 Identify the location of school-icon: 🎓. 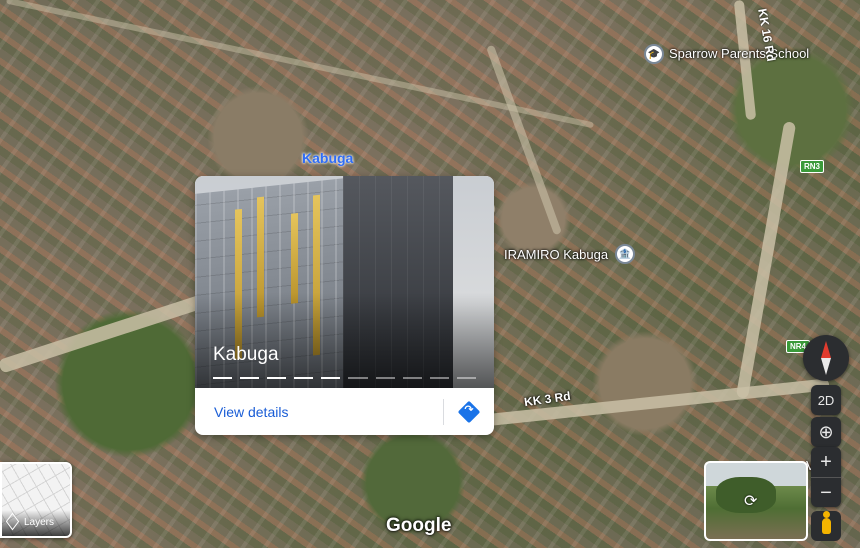
(654, 54).